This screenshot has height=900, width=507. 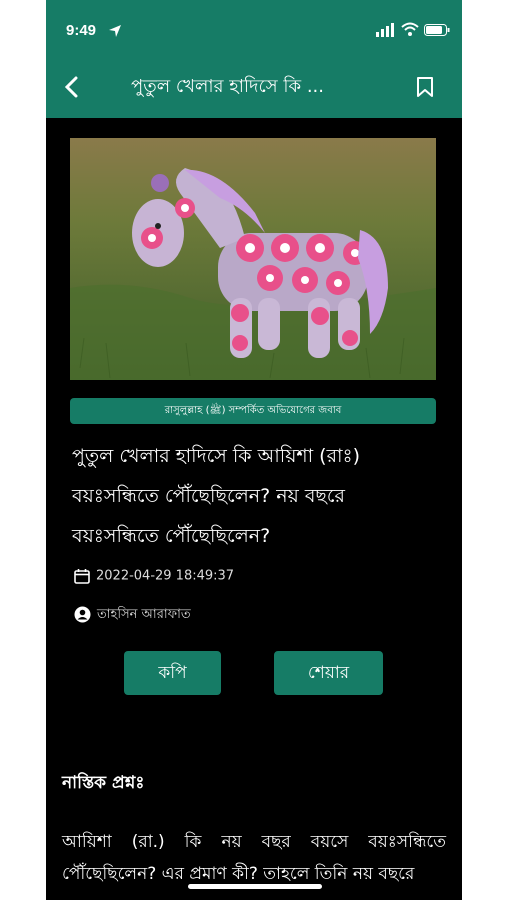 What do you see at coordinates (115, 31) in the screenshot?
I see `location-arrow-icon` at bounding box center [115, 31].